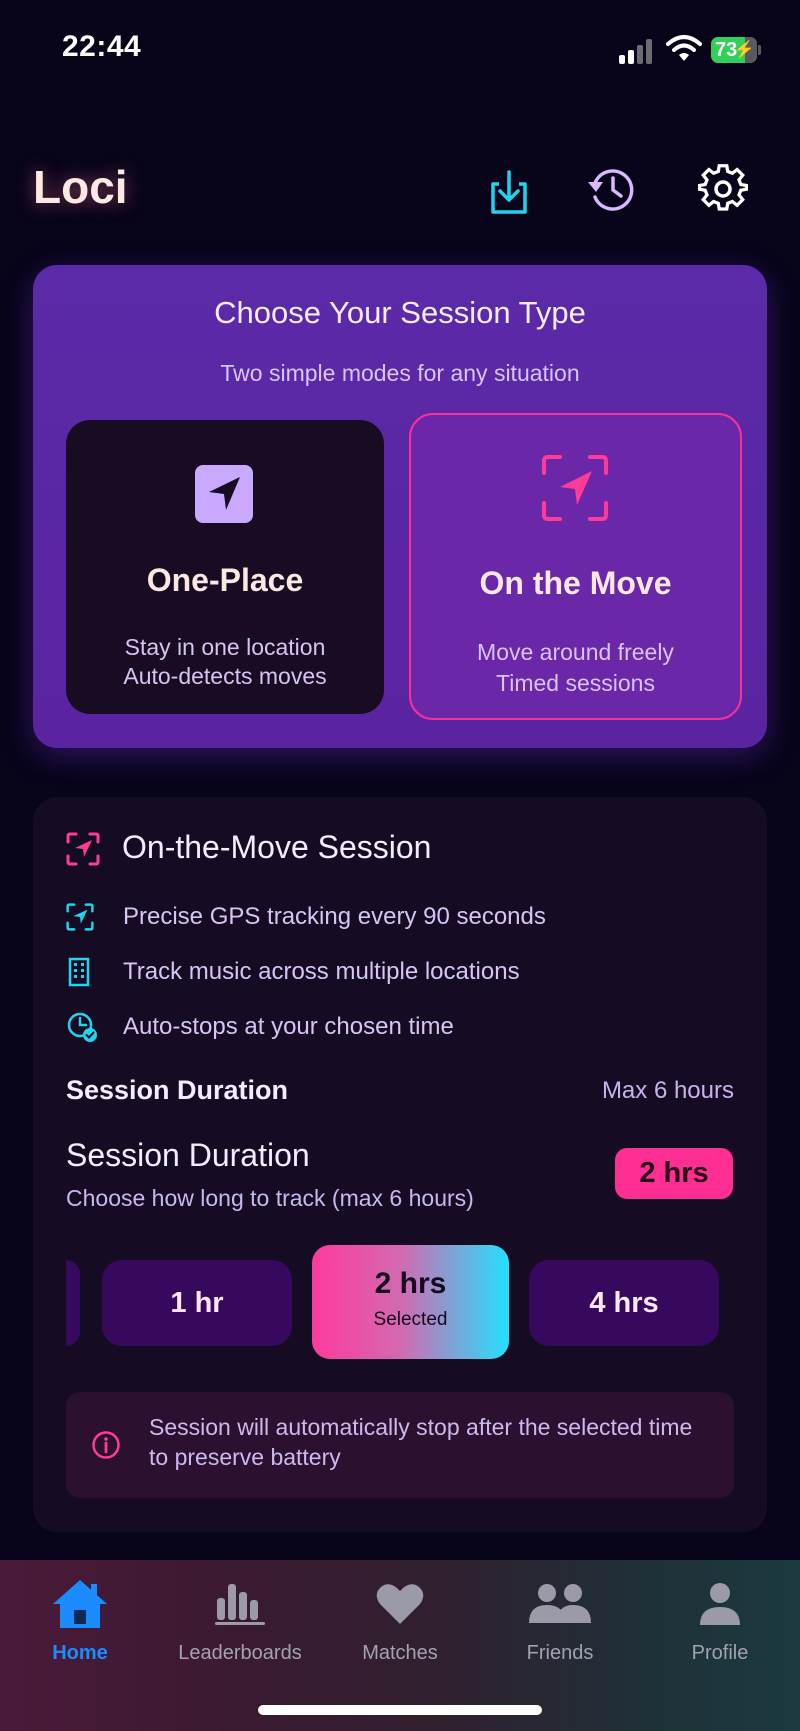 The image size is (800, 1731). I want to click on building-icon, so click(79, 972).